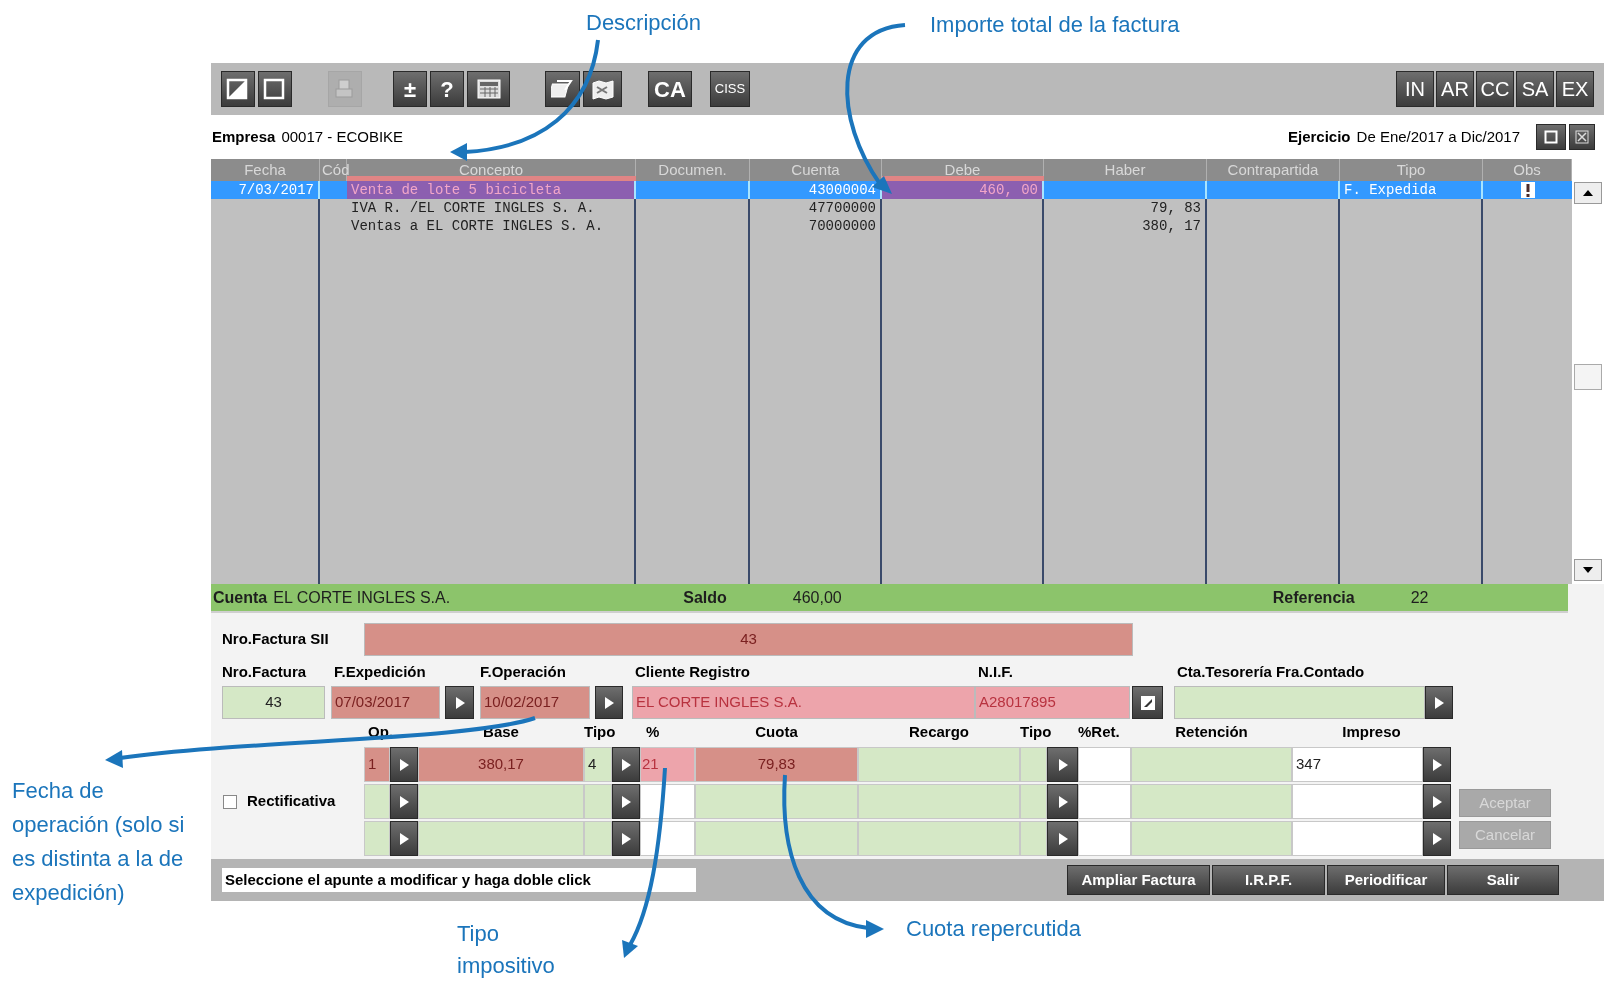 The height and width of the screenshot is (981, 1604). I want to click on table-row: IVA R. /EL CORTE INGLES S. A. 47700000 79, 83, so click(891, 208).